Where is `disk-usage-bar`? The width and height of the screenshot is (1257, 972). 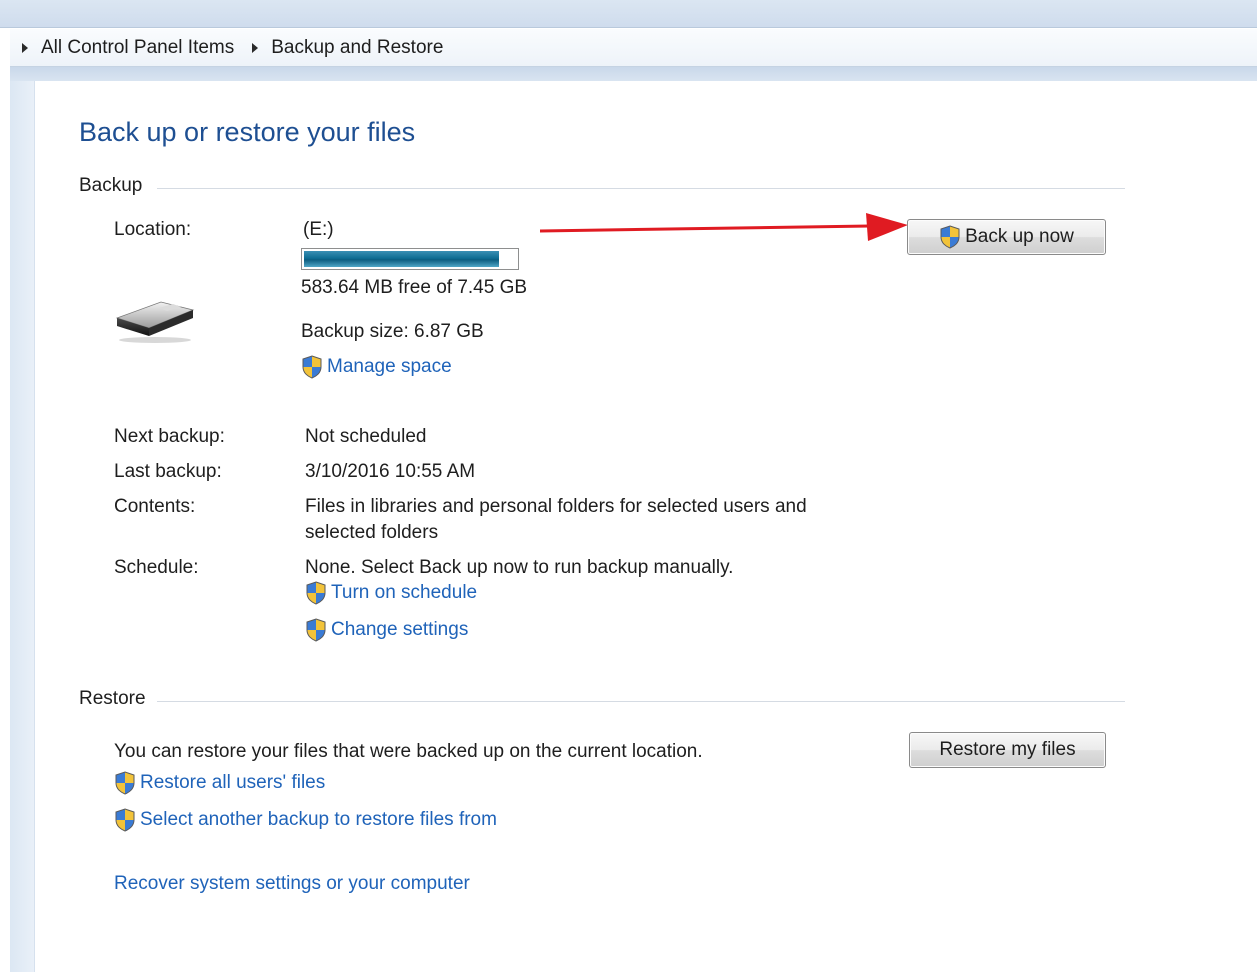 disk-usage-bar is located at coordinates (410, 259).